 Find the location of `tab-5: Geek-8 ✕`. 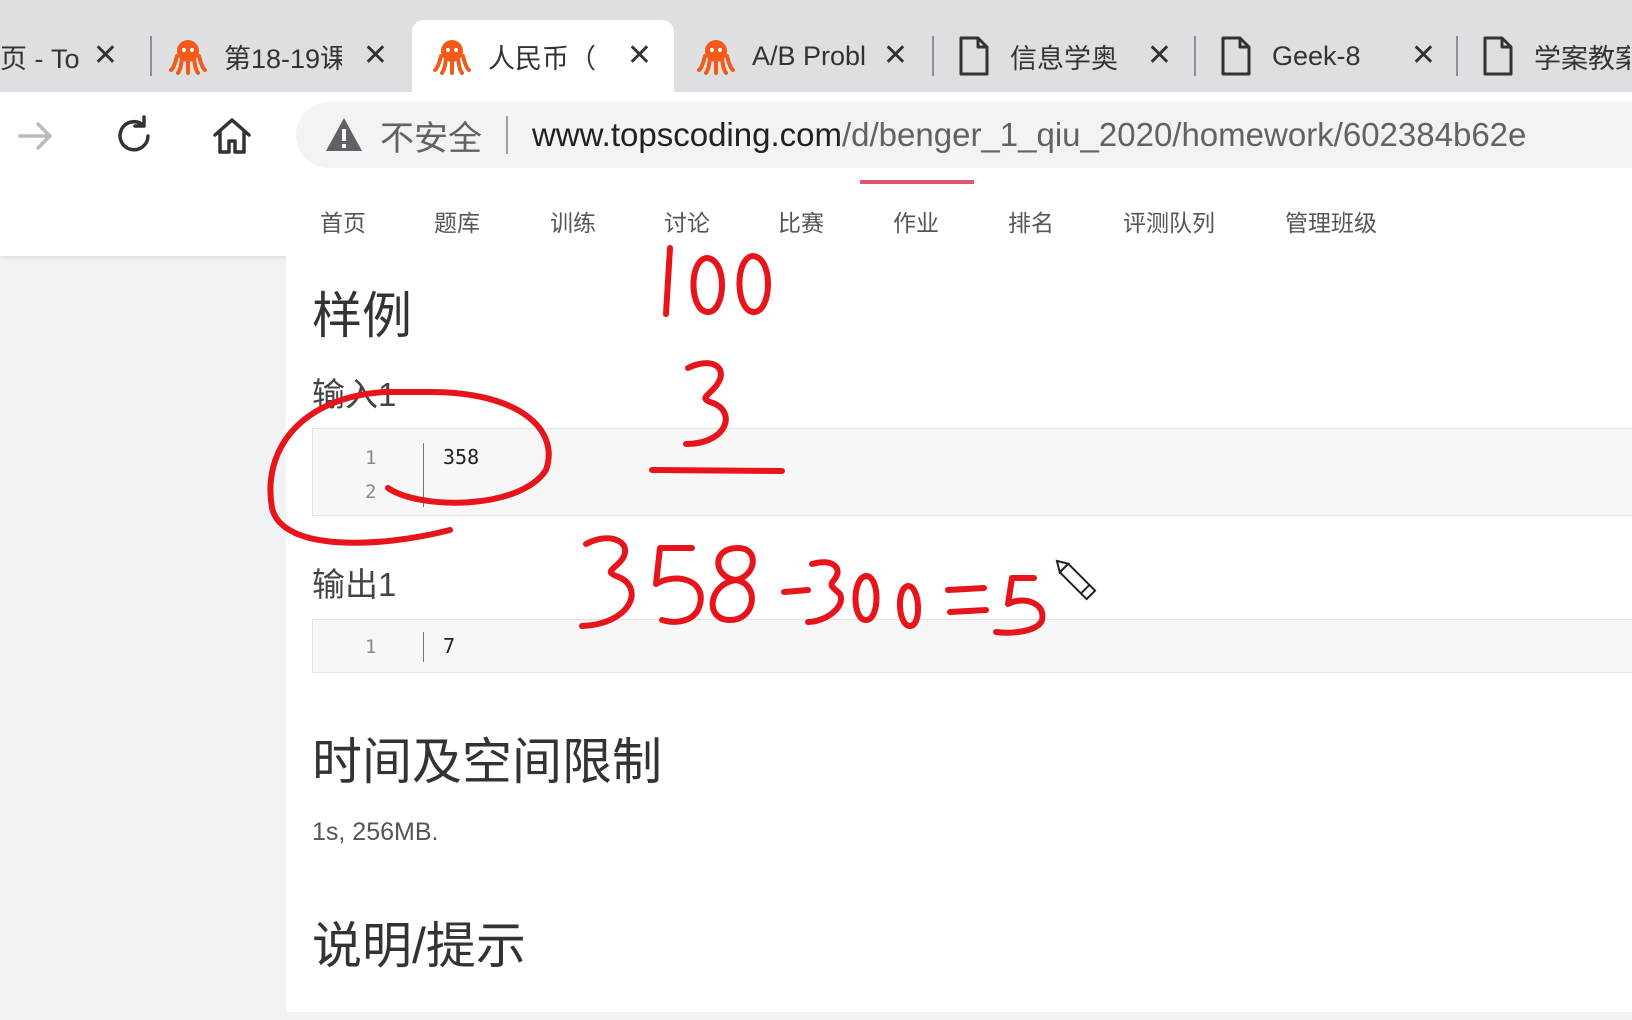

tab-5: Geek-8 ✕ is located at coordinates (1336, 56).